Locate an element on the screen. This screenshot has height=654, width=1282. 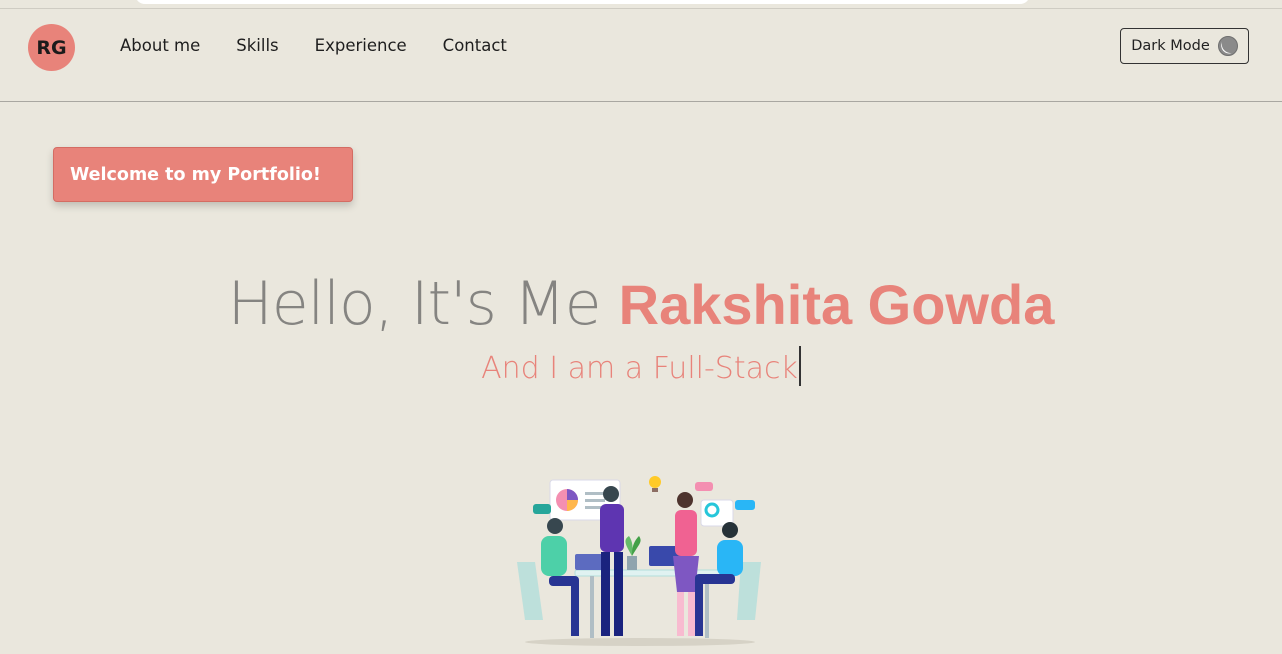
logo-badge: RG is located at coordinates (51, 47).